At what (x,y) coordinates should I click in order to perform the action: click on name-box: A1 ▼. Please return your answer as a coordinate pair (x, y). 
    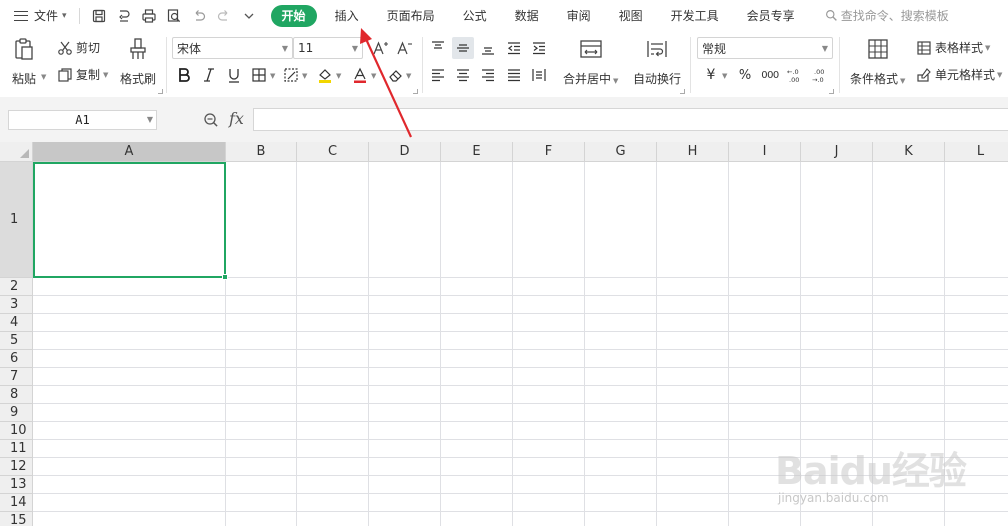
    Looking at the image, I should click on (82, 120).